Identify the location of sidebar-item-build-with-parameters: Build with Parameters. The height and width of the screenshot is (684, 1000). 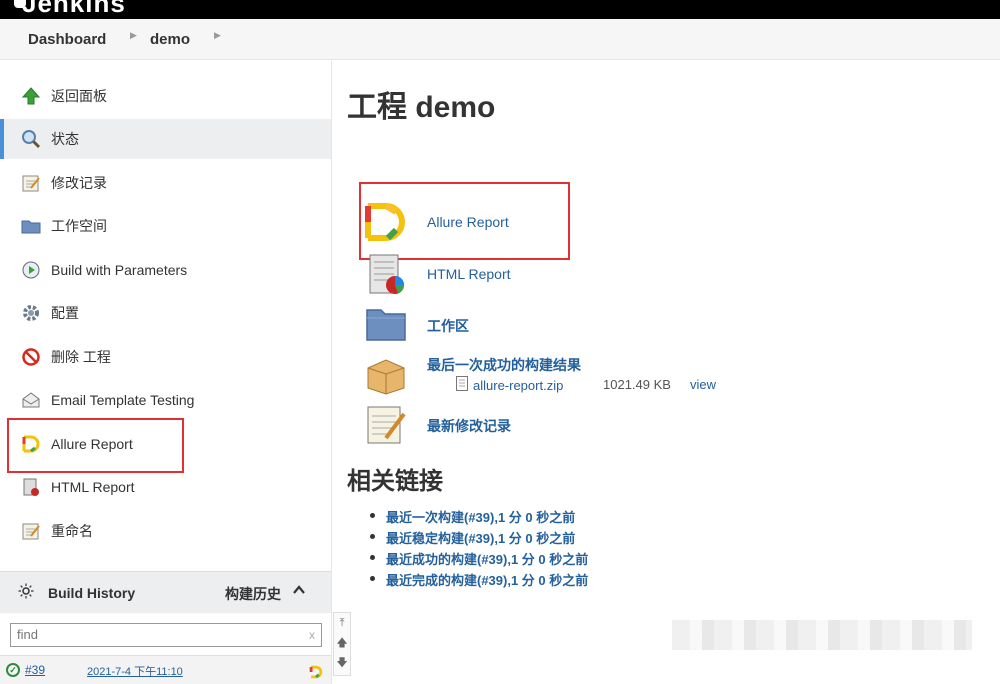
(165, 270).